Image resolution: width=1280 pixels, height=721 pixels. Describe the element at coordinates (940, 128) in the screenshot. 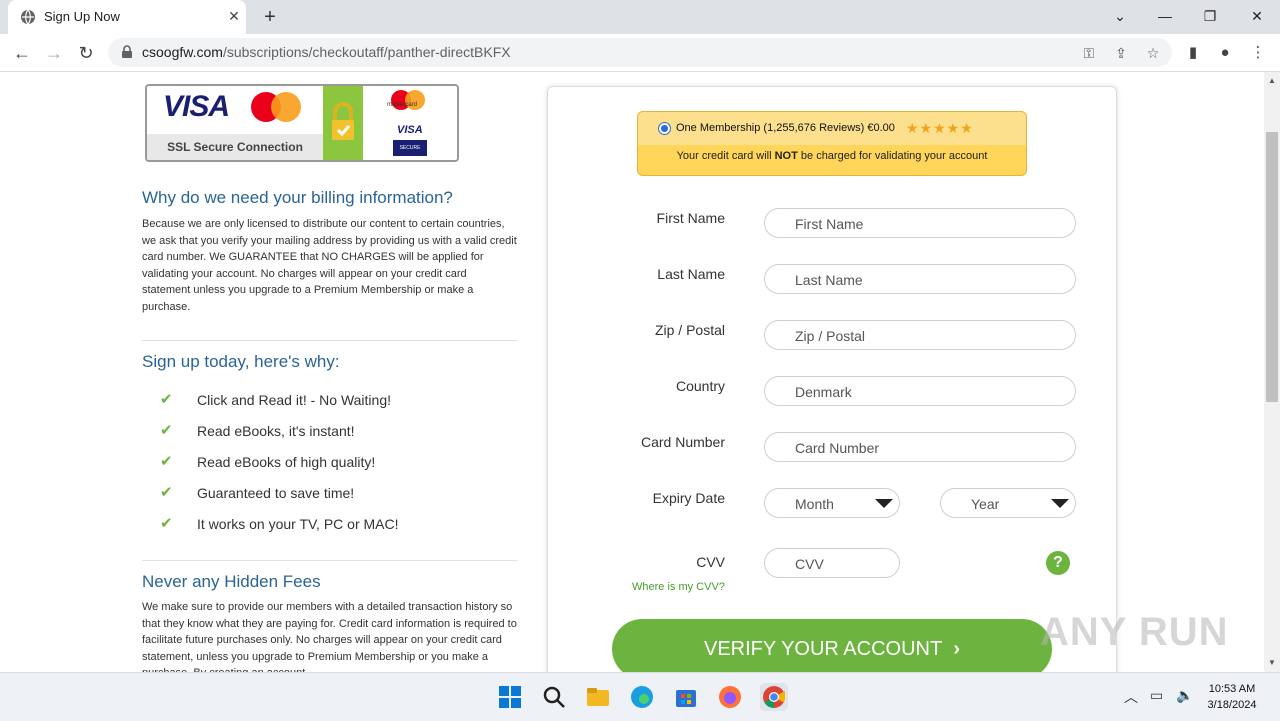

I see `rating-stars-icon: ★★★★★` at that location.